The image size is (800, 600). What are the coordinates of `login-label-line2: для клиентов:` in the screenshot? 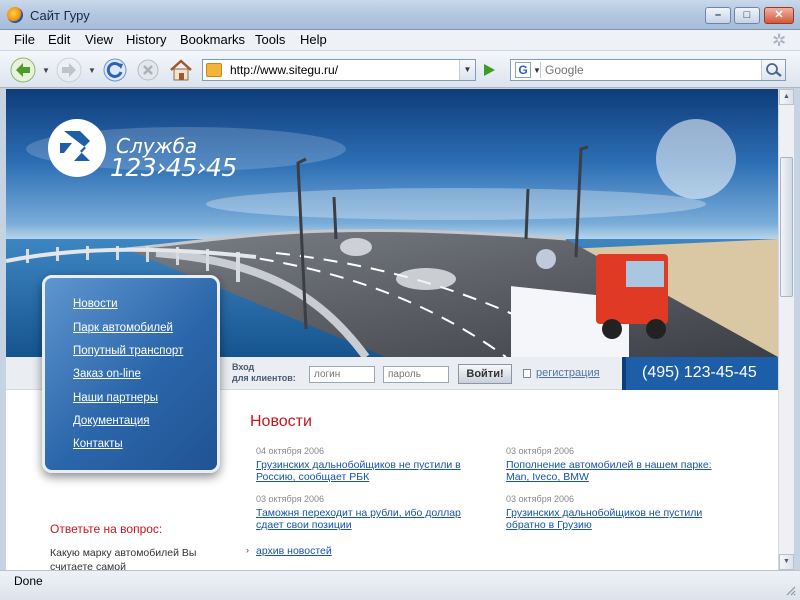 It's located at (264, 378).